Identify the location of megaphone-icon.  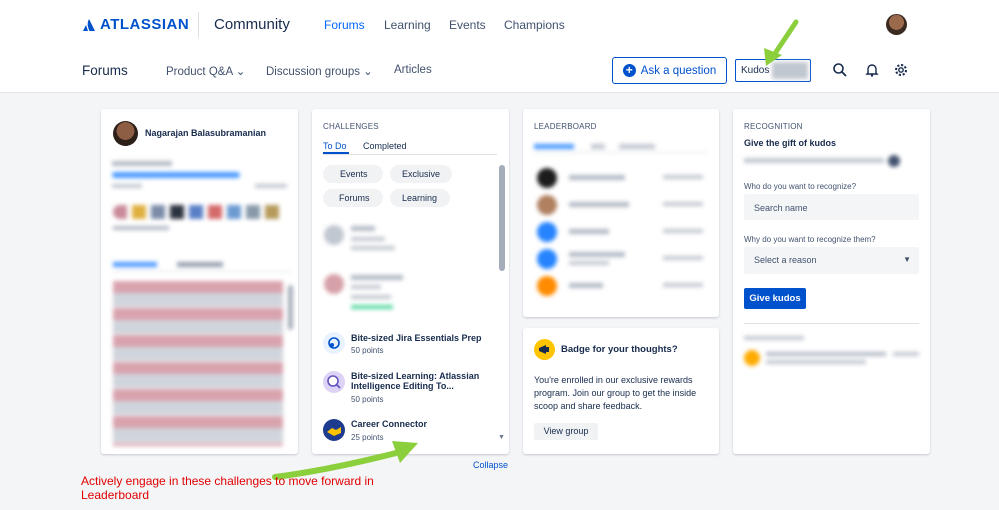
(544, 349).